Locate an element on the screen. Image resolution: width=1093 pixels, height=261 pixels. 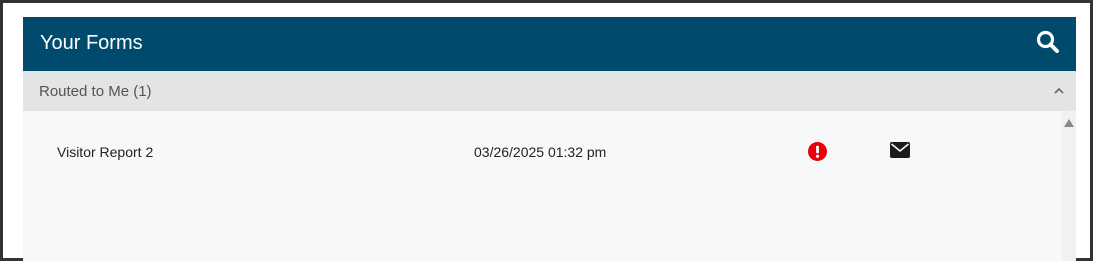
envelope-icon is located at coordinates (900, 150).